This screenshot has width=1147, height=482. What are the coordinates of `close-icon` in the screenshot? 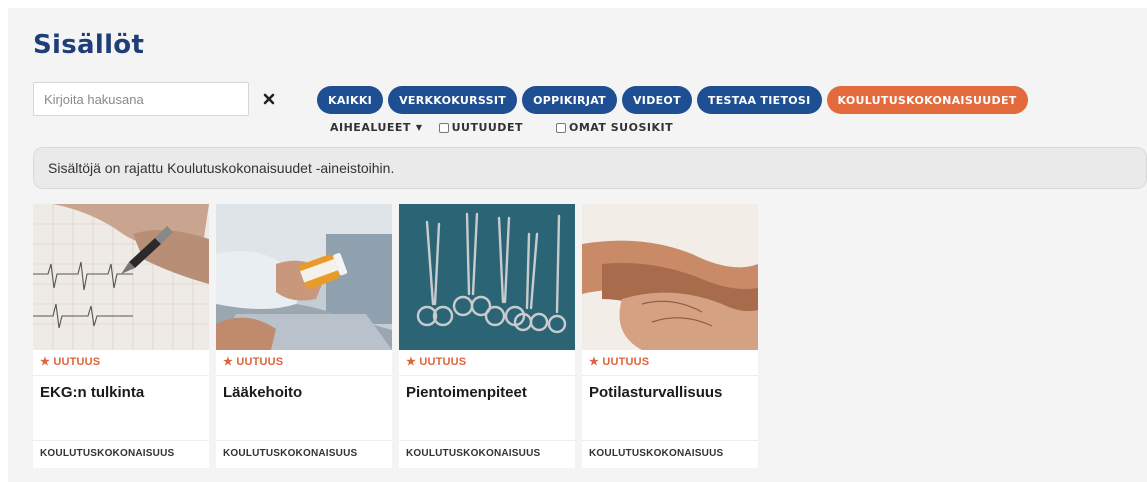 It's located at (269, 99).